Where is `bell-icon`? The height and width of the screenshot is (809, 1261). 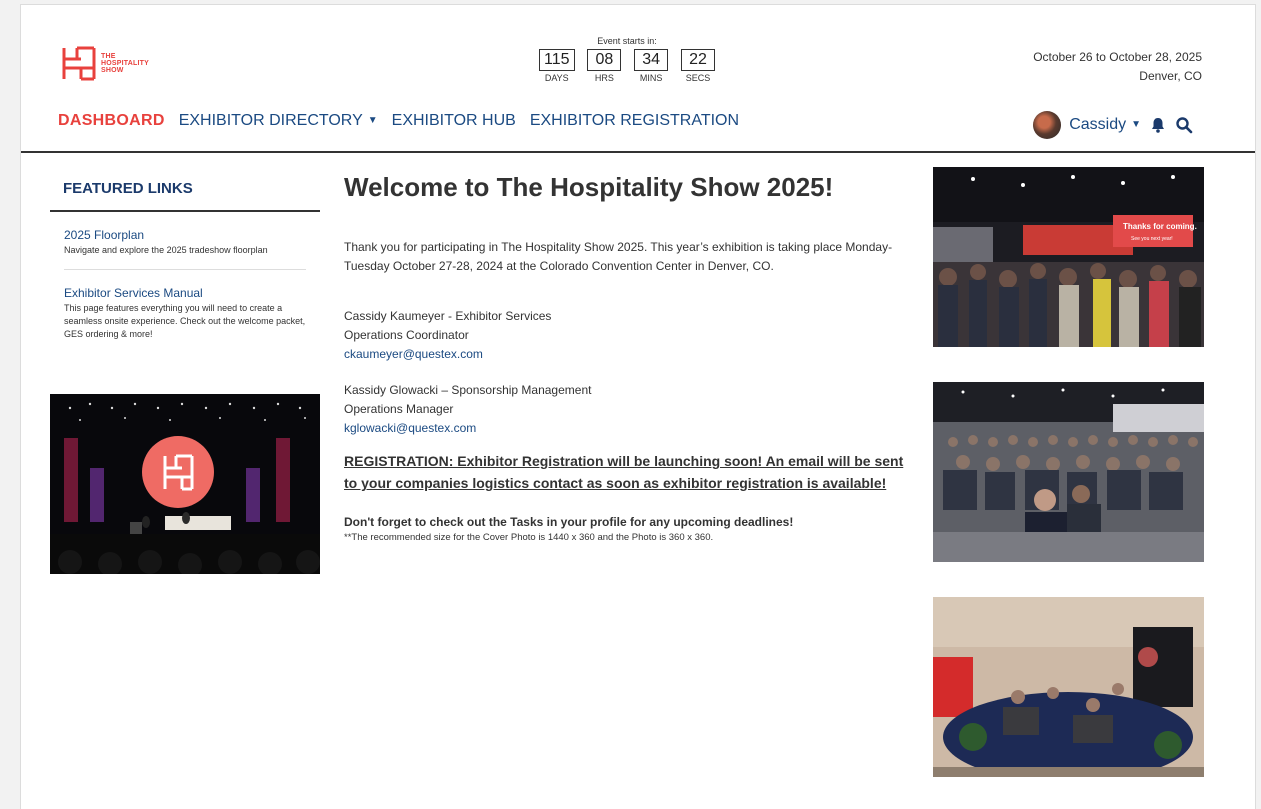 bell-icon is located at coordinates (1158, 125).